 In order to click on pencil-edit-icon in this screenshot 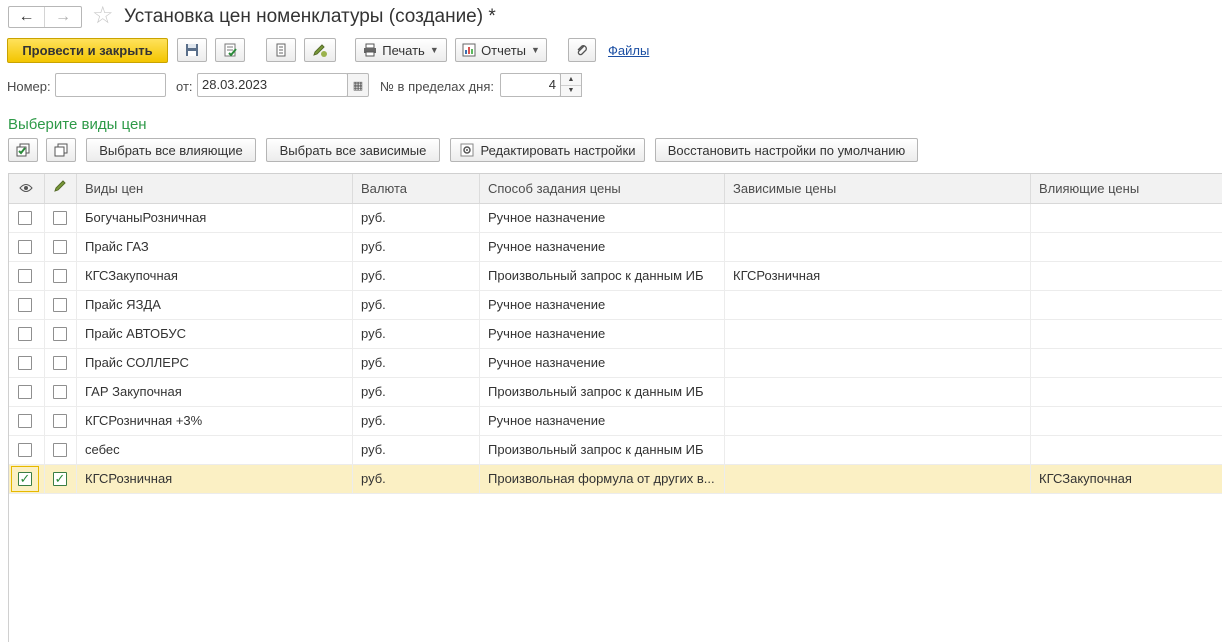, I will do `click(320, 50)`.